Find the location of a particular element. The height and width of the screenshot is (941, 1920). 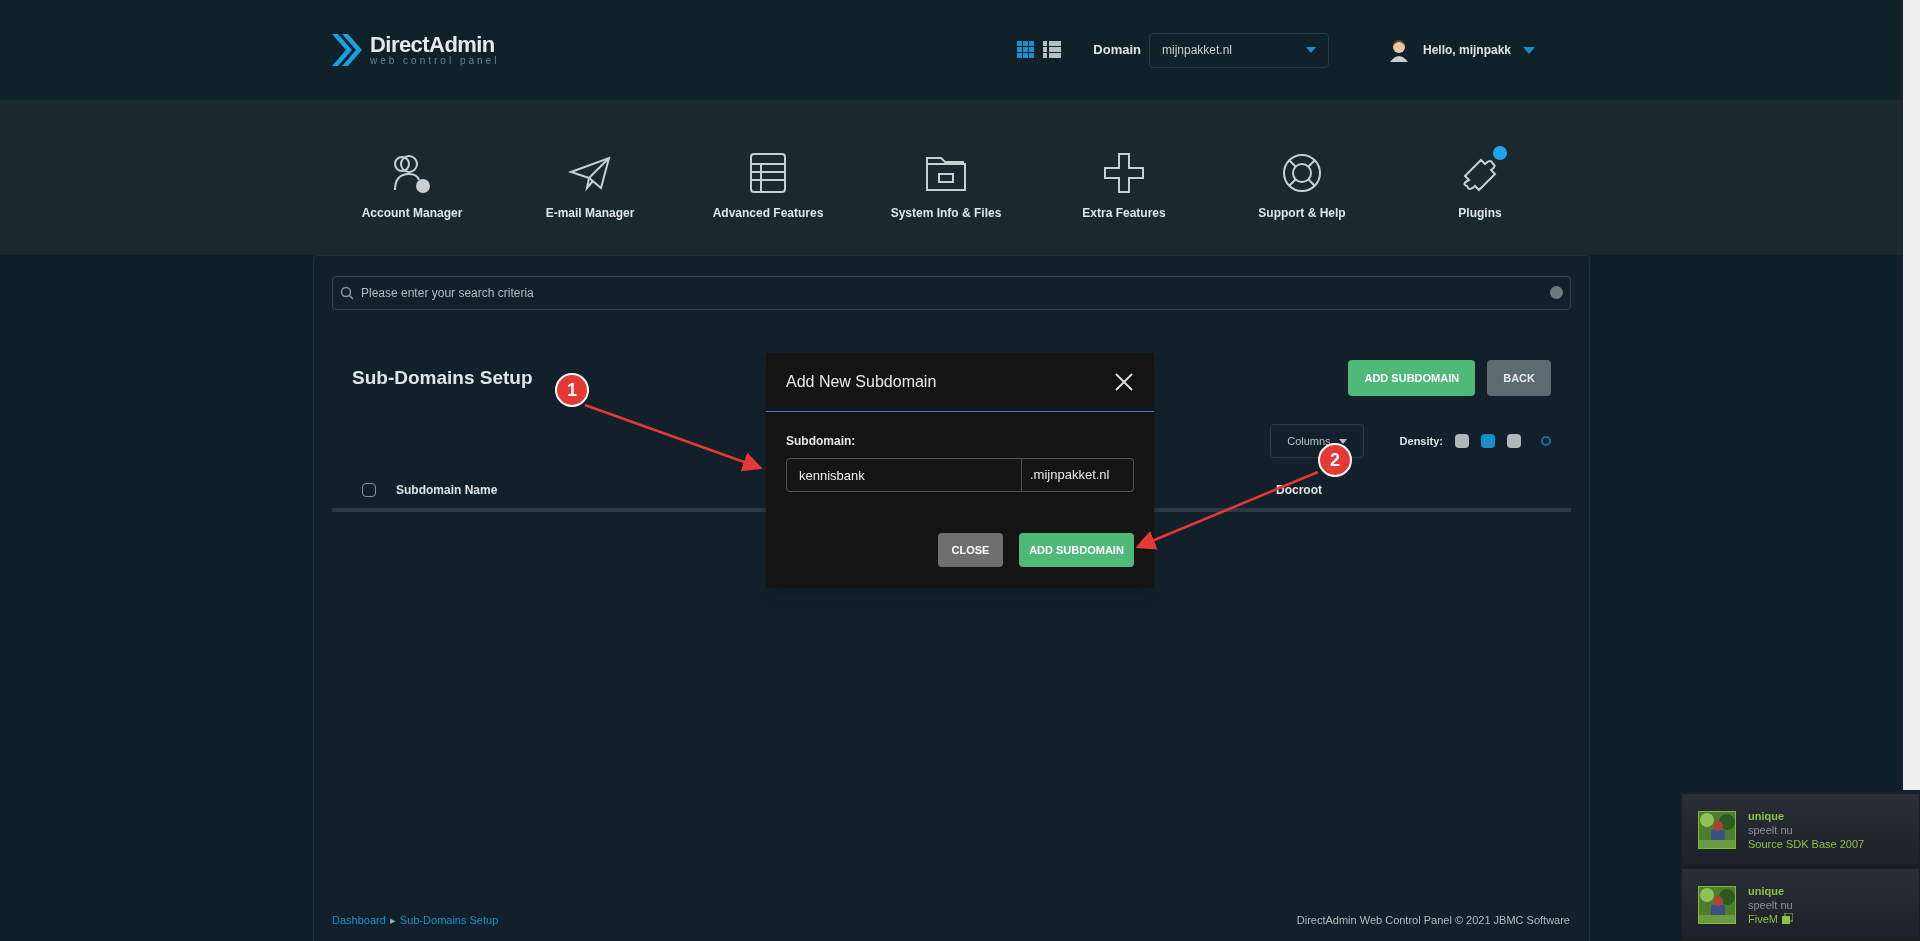

game-name: Source SDK Base 2007 is located at coordinates (1806, 843).